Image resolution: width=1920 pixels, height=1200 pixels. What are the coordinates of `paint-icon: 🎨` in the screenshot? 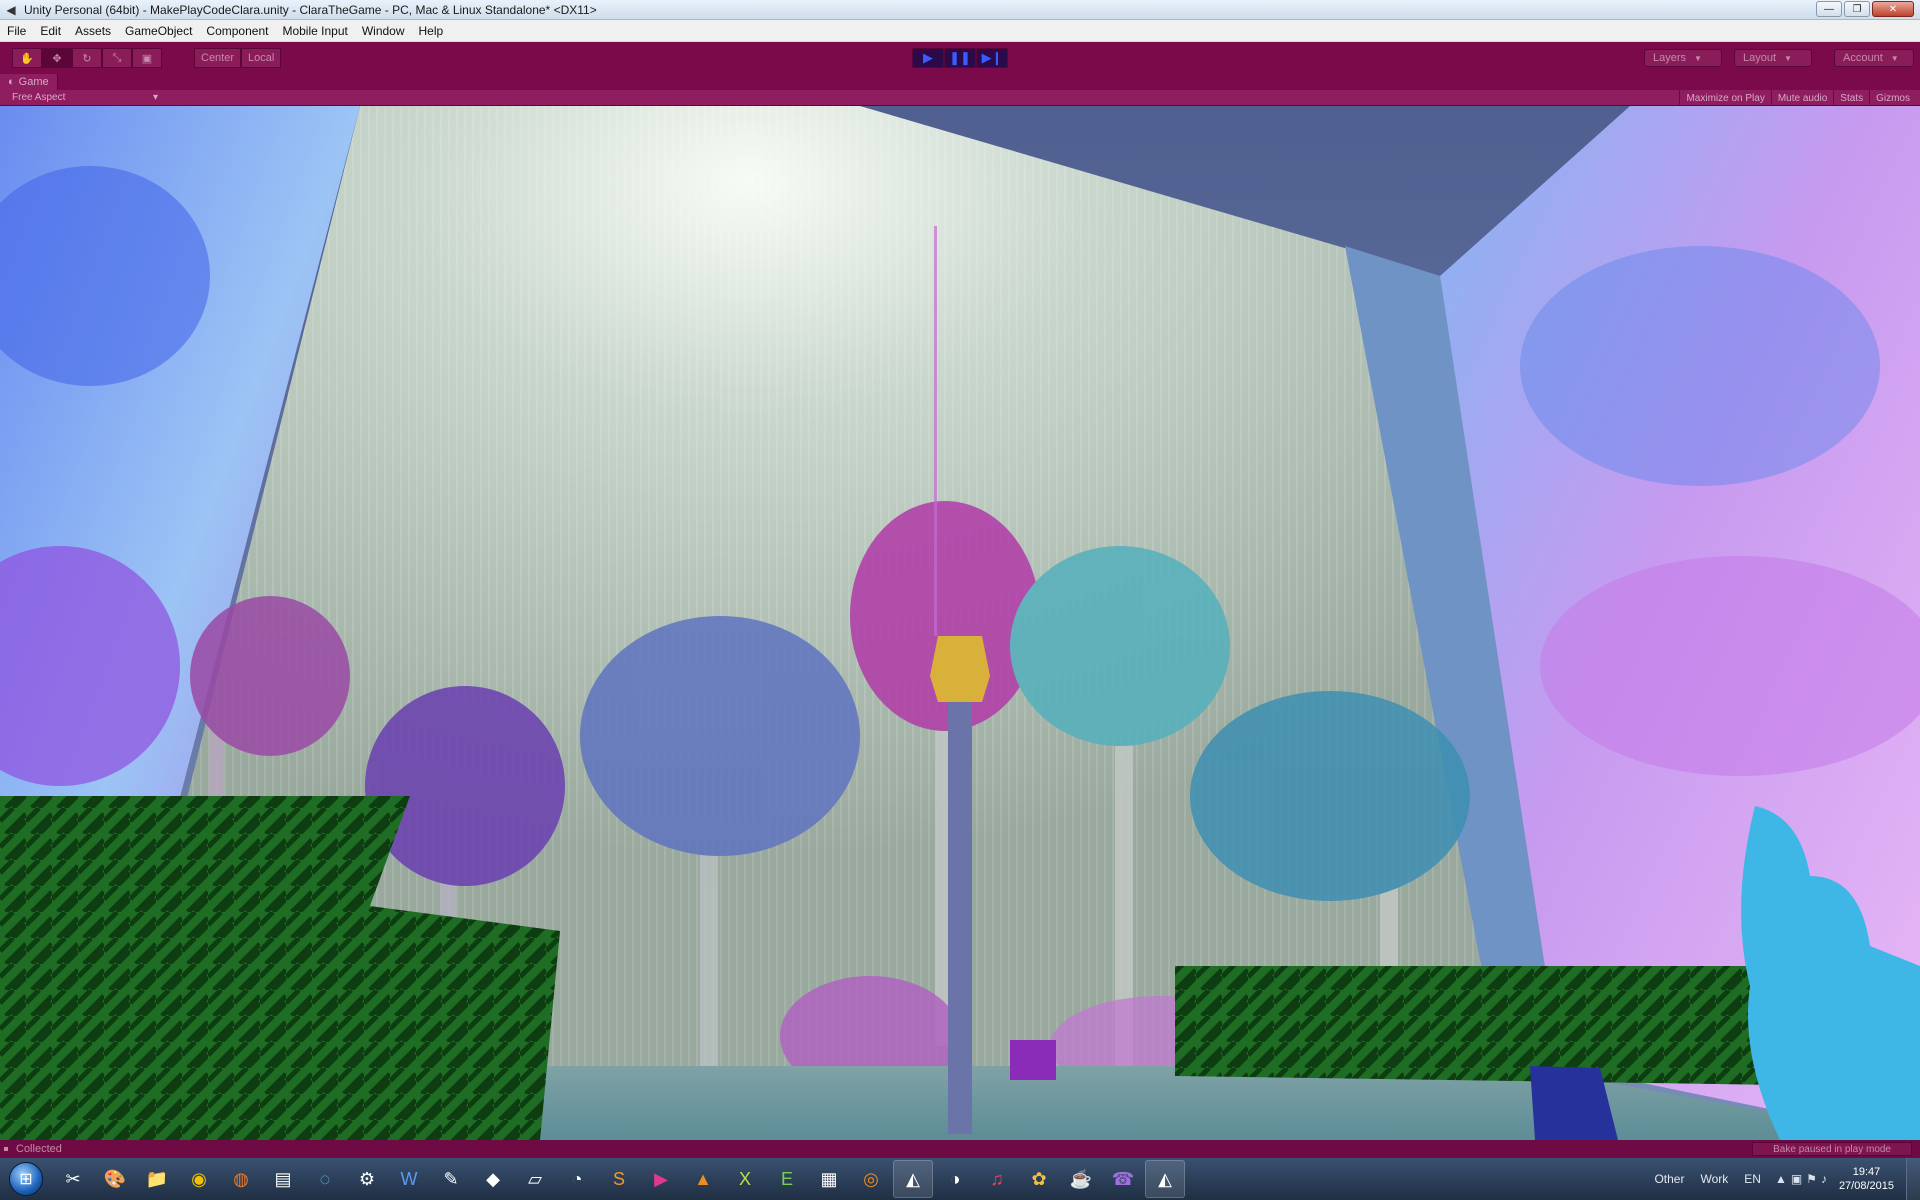 It's located at (115, 1179).